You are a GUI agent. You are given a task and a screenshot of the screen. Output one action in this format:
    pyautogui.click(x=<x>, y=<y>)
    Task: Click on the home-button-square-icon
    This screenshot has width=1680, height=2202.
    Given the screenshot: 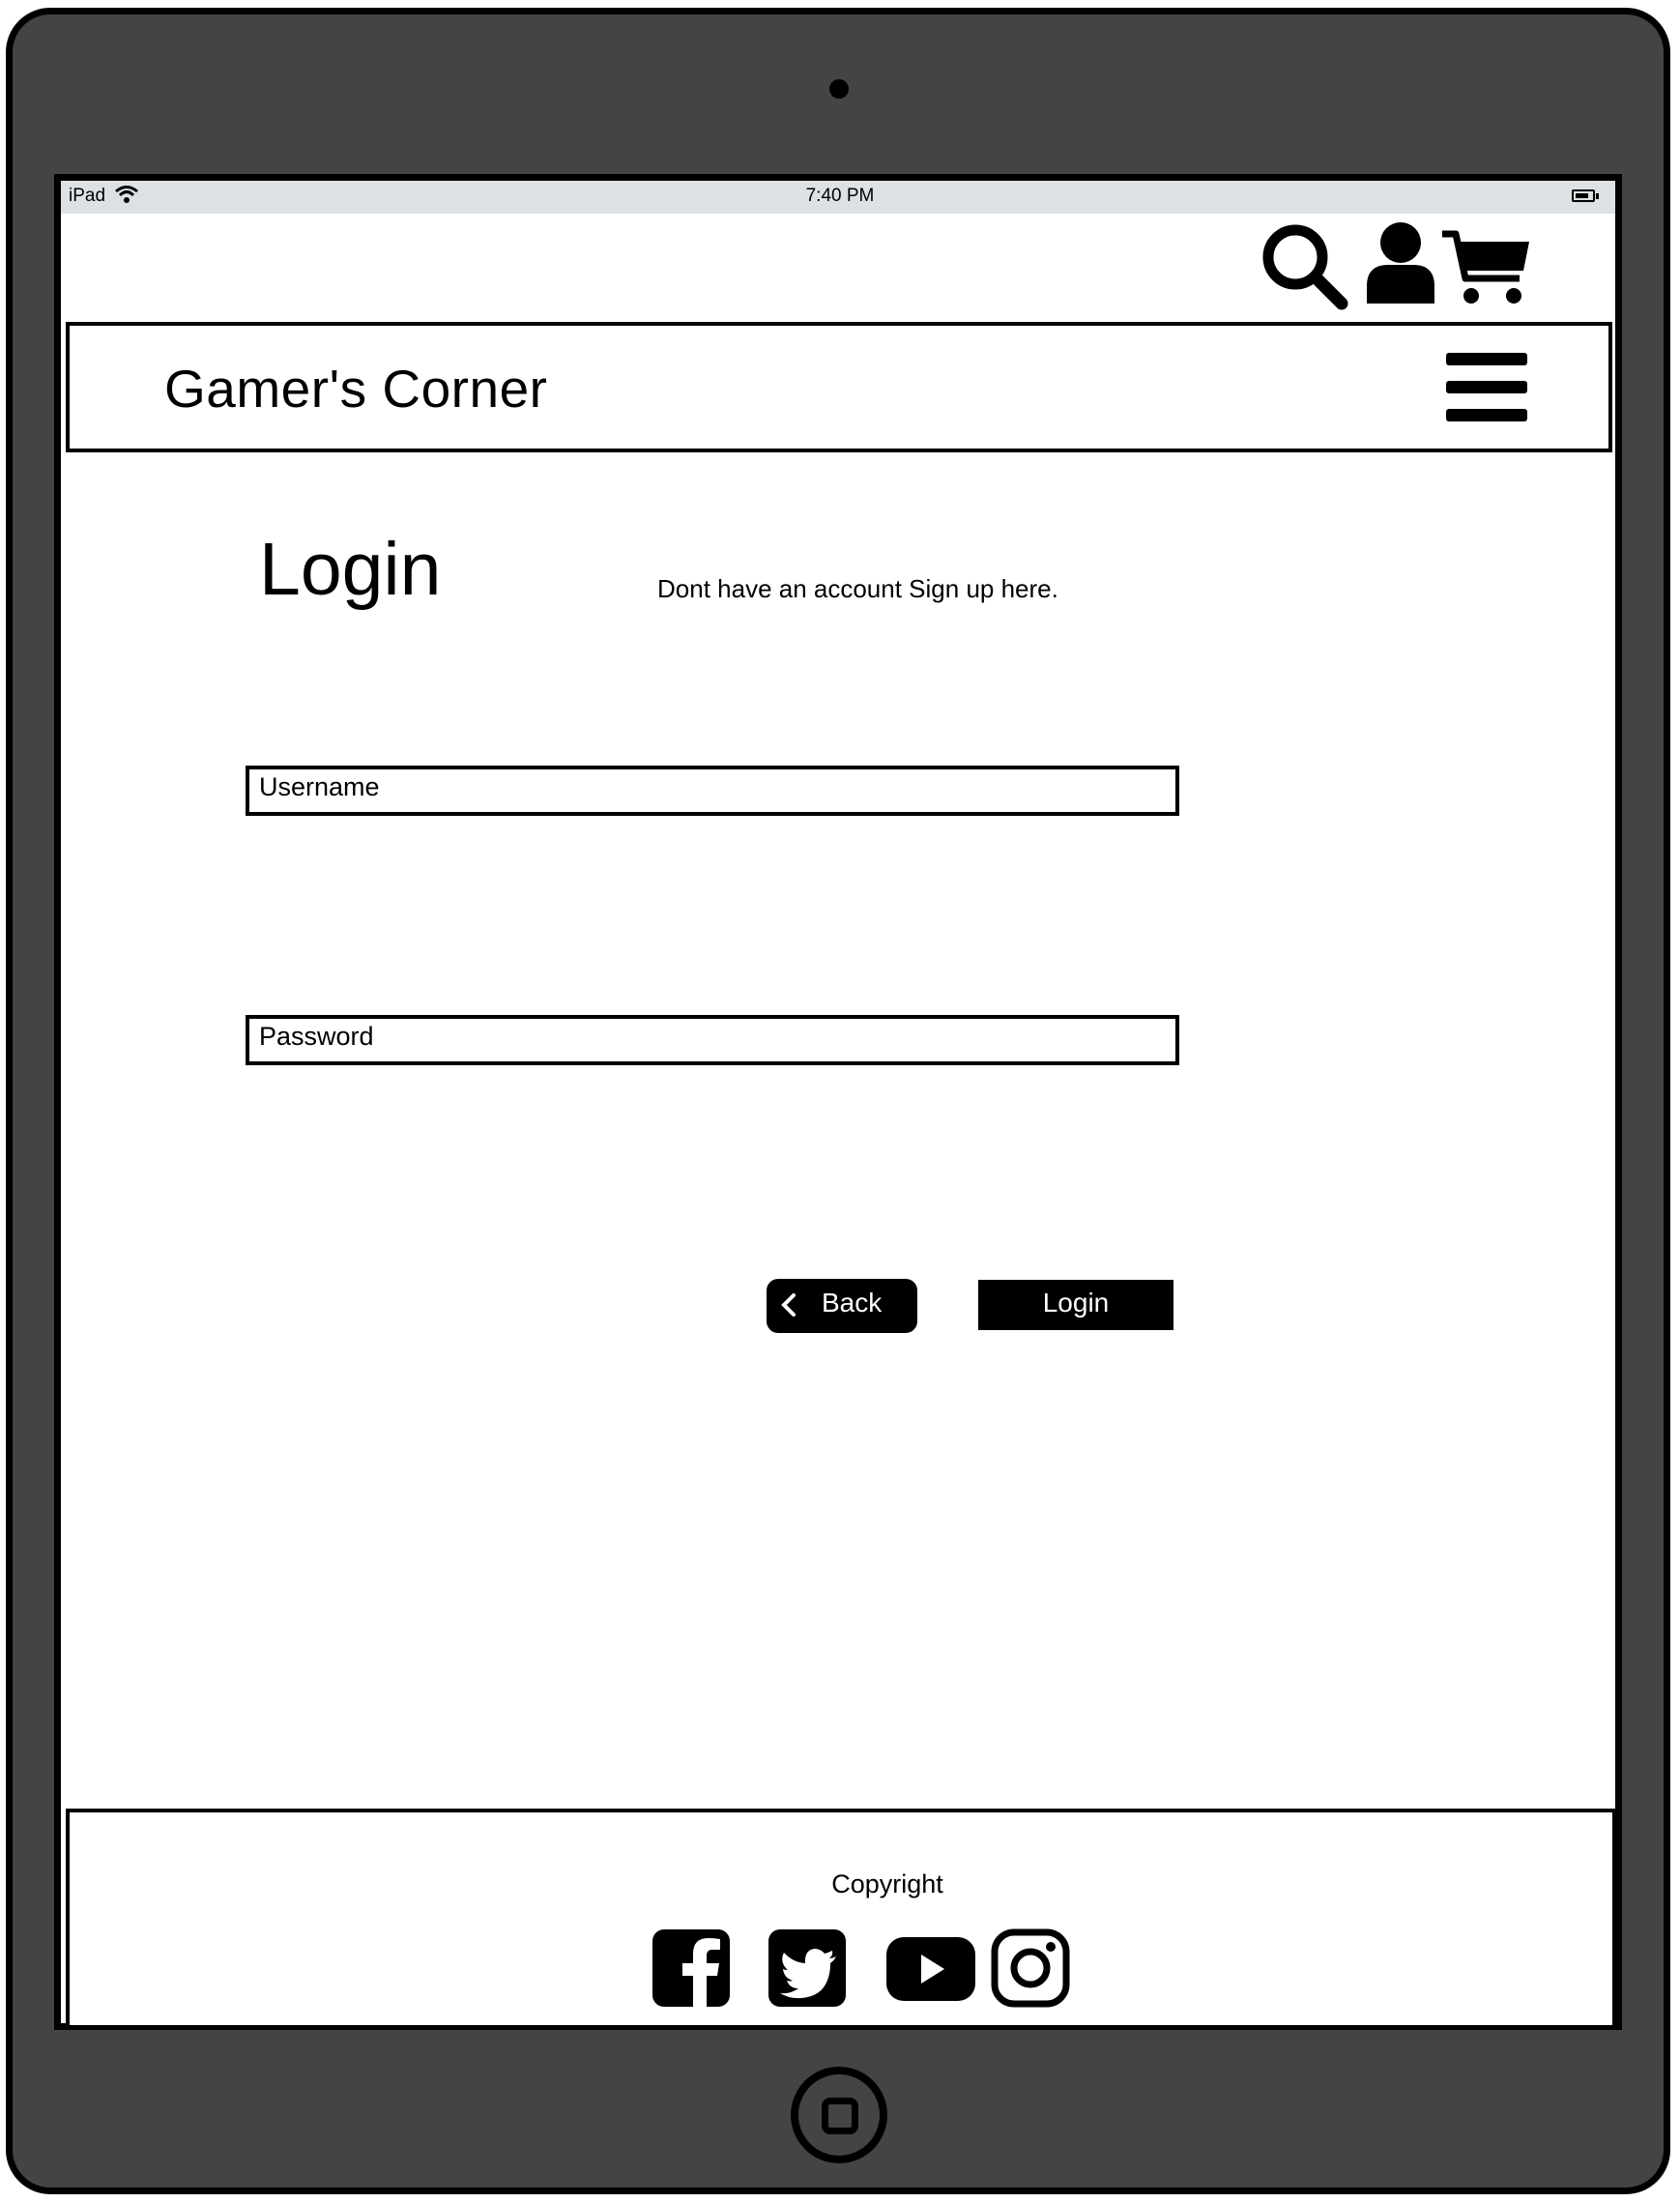 What is the action you would take?
    pyautogui.click(x=840, y=2116)
    